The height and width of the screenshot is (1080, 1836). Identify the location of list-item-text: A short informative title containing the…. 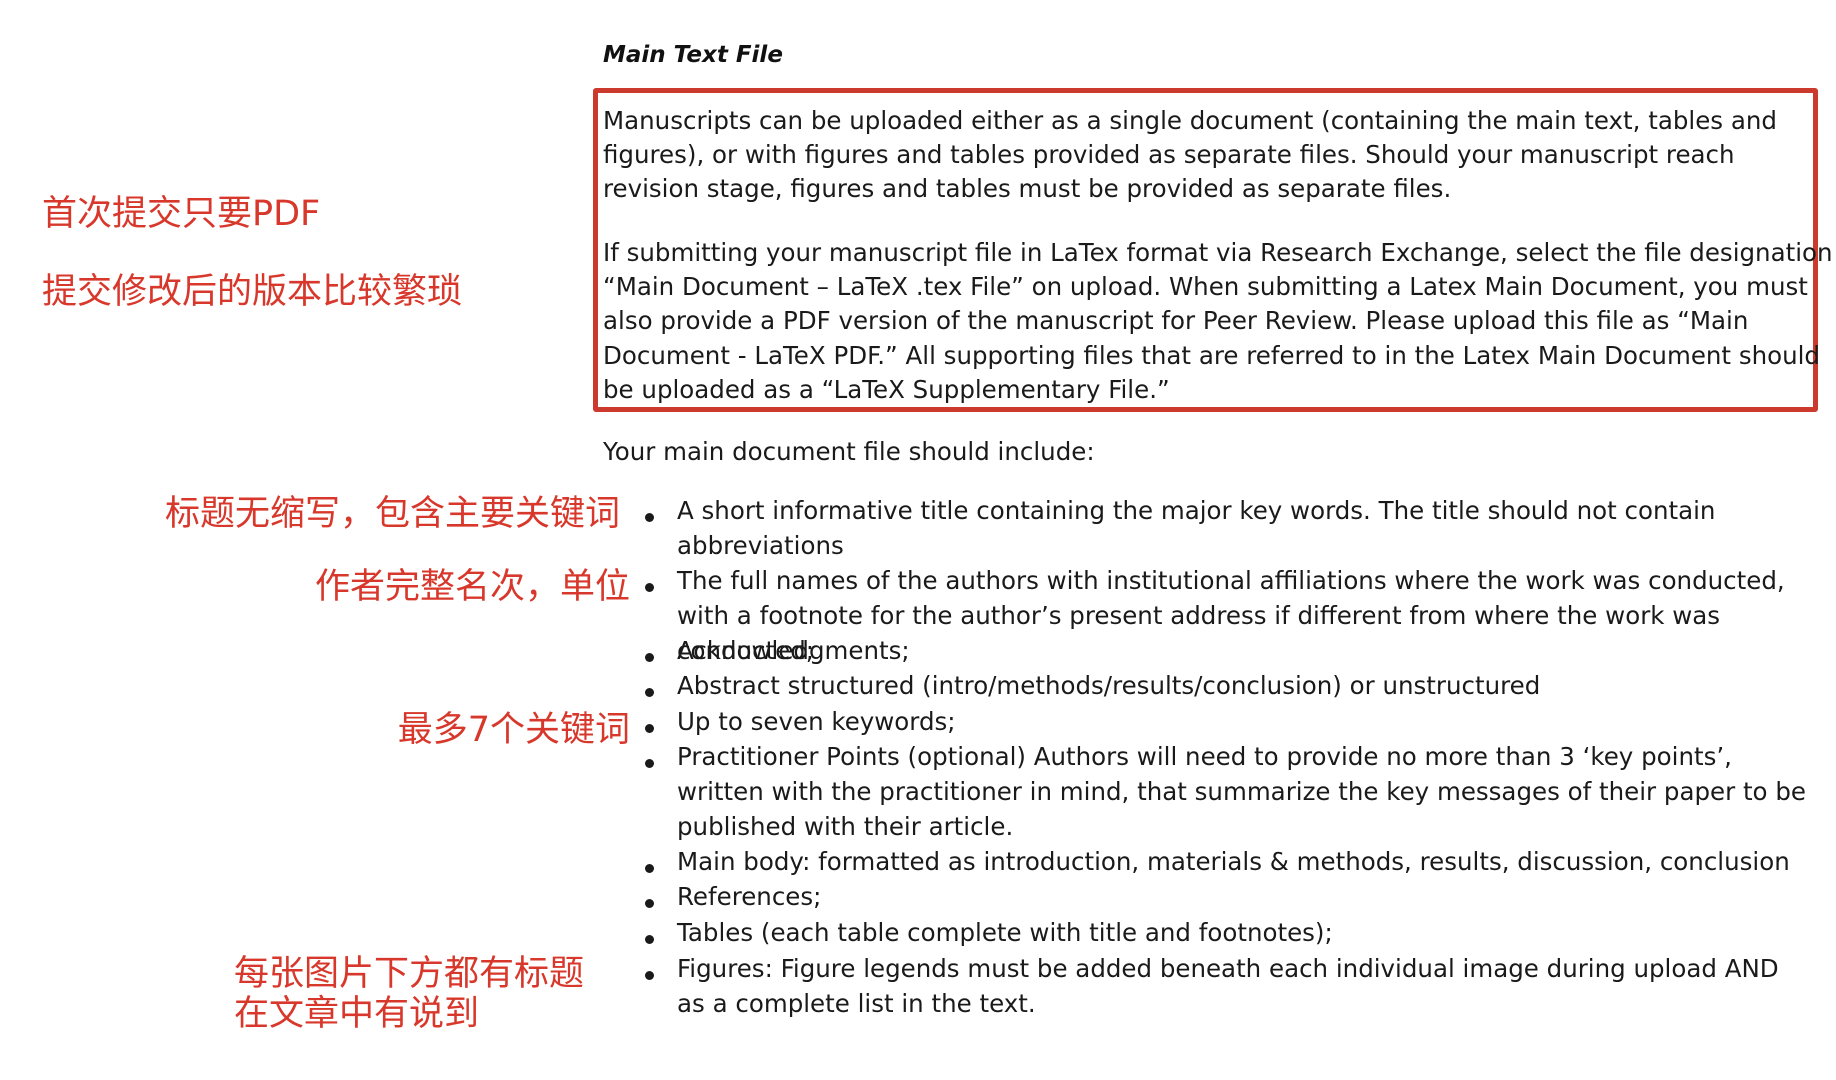
(1196, 528).